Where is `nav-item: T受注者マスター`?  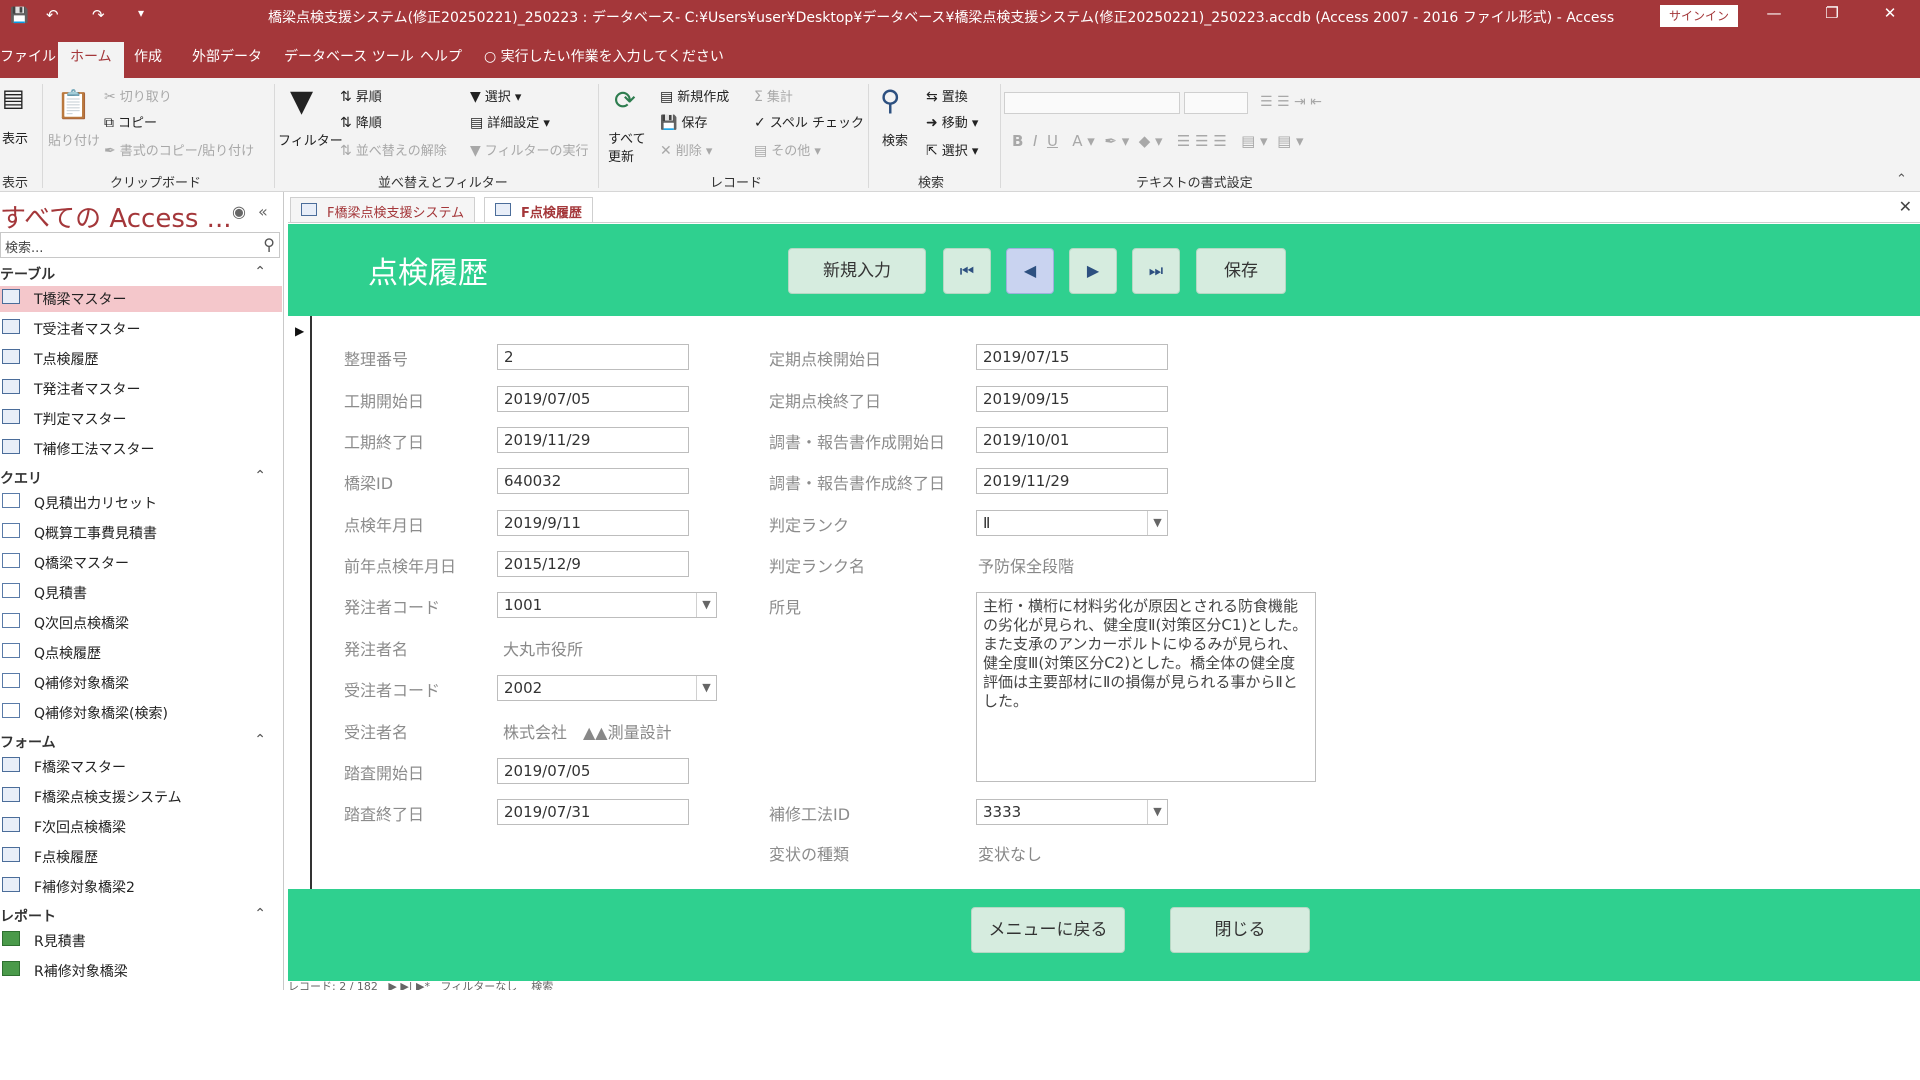
nav-item: T受注者マスター is located at coordinates (141, 329).